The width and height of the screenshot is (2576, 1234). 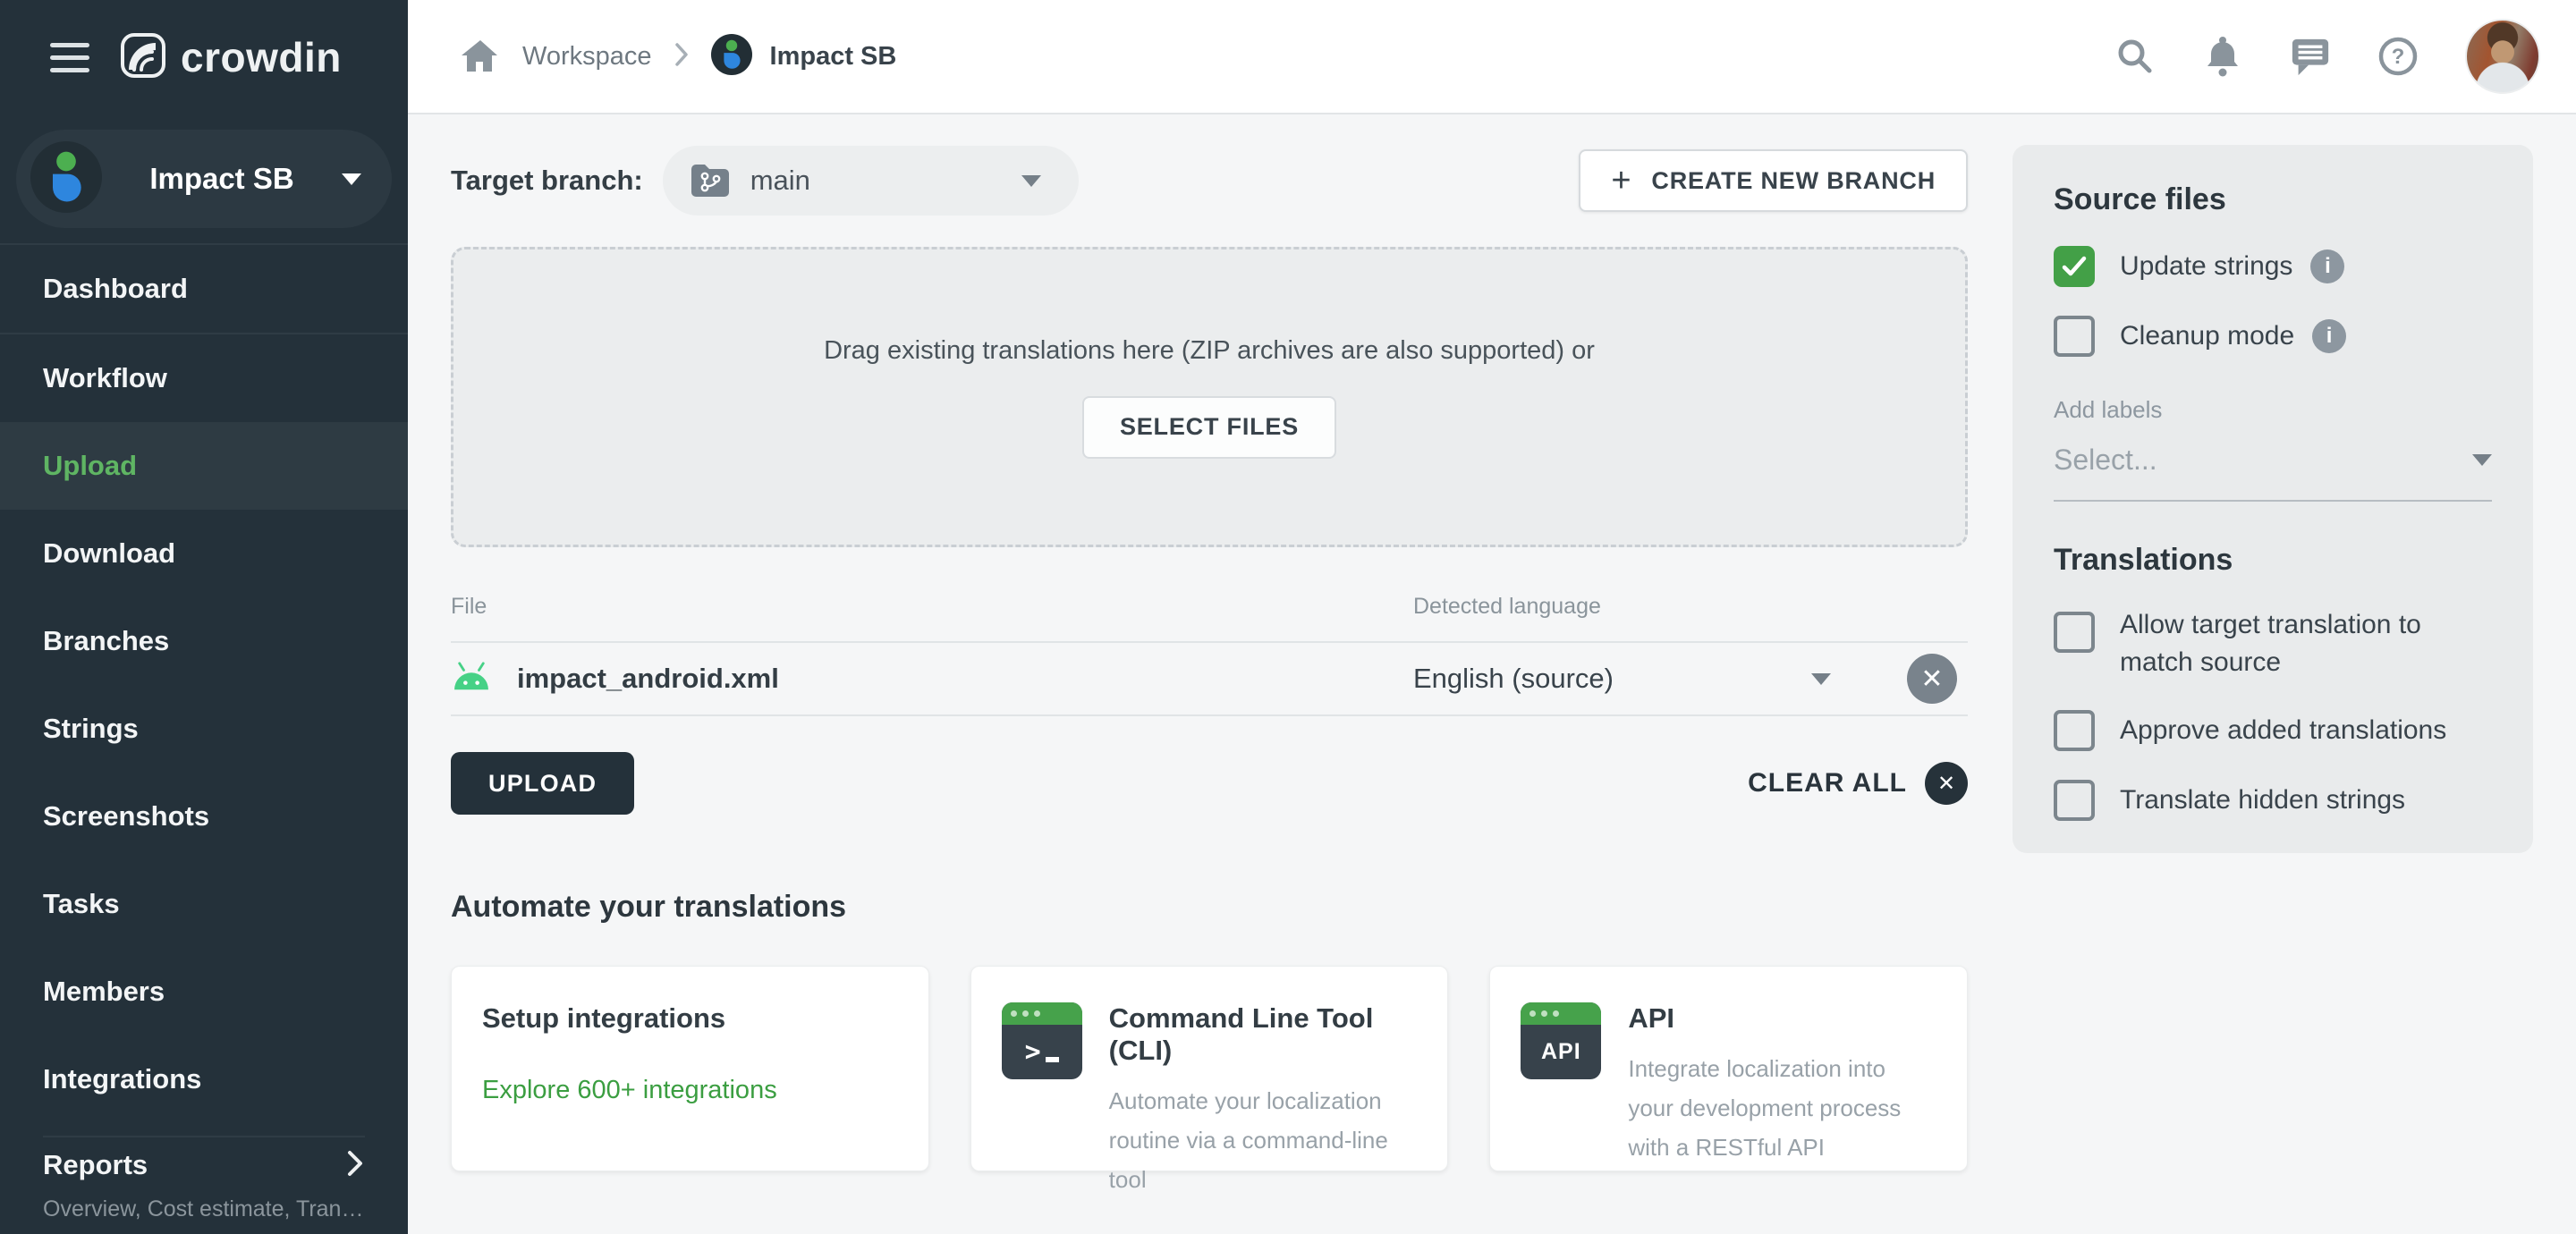 What do you see at coordinates (204, 729) in the screenshot?
I see `sidebar-item-strings: Strings` at bounding box center [204, 729].